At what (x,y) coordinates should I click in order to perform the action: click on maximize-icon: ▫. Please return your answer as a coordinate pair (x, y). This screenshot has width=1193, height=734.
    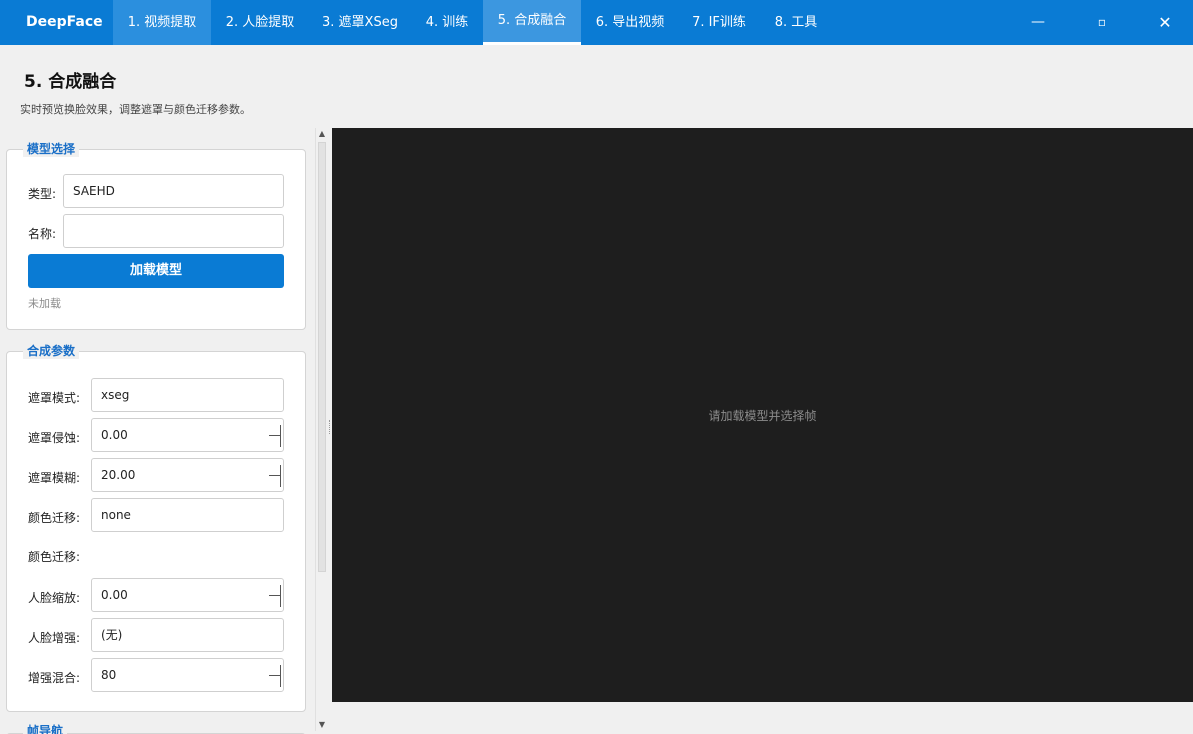
    Looking at the image, I should click on (1102, 22).